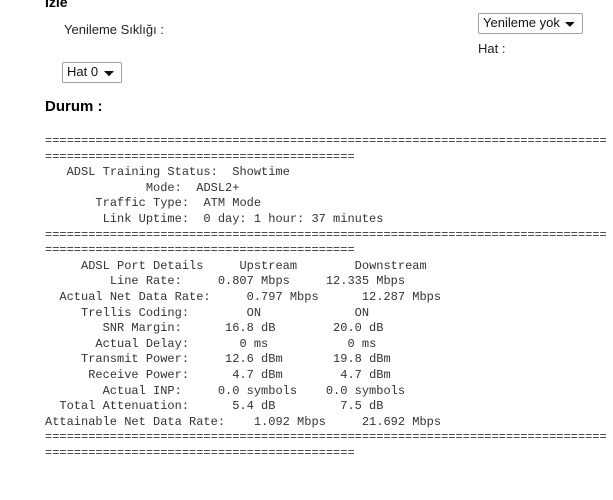  What do you see at coordinates (114, 29) in the screenshot?
I see `refresh-rate-label: Yenileme Sıklığı :` at bounding box center [114, 29].